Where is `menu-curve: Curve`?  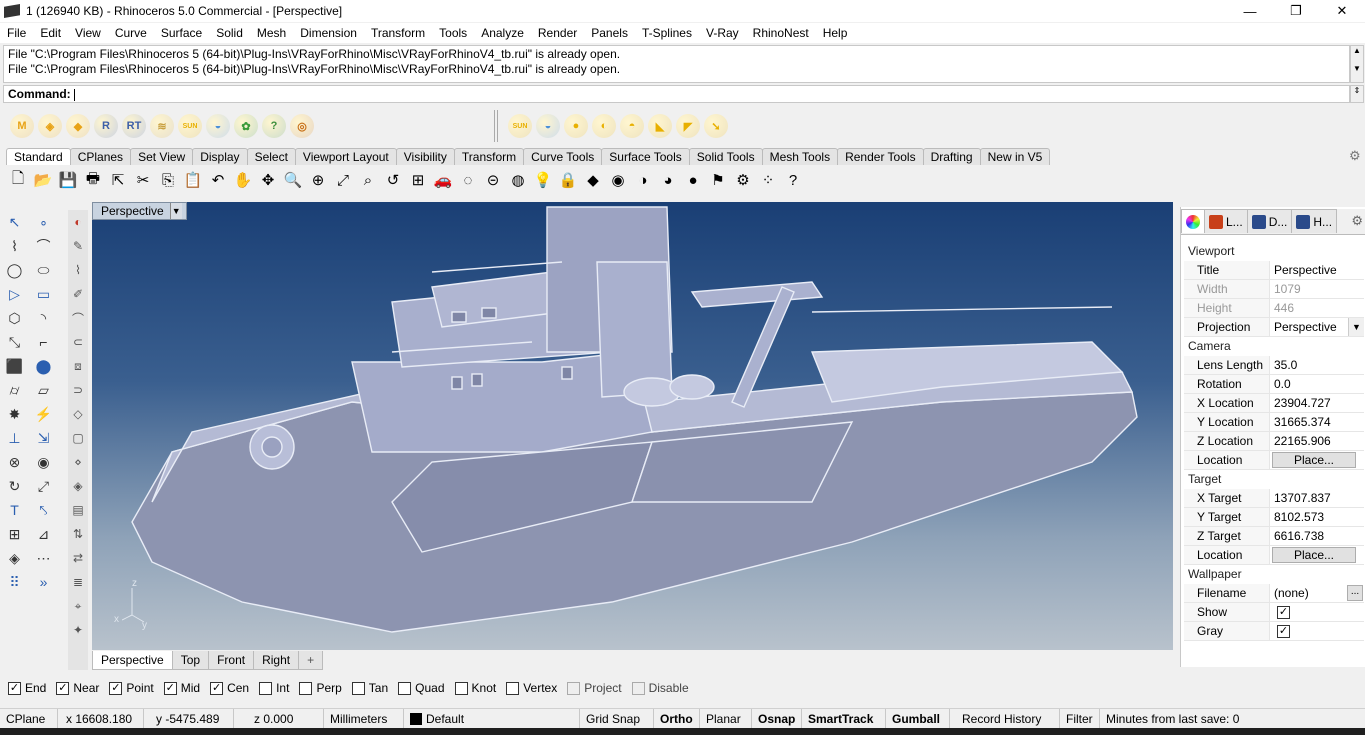 menu-curve: Curve is located at coordinates (131, 33).